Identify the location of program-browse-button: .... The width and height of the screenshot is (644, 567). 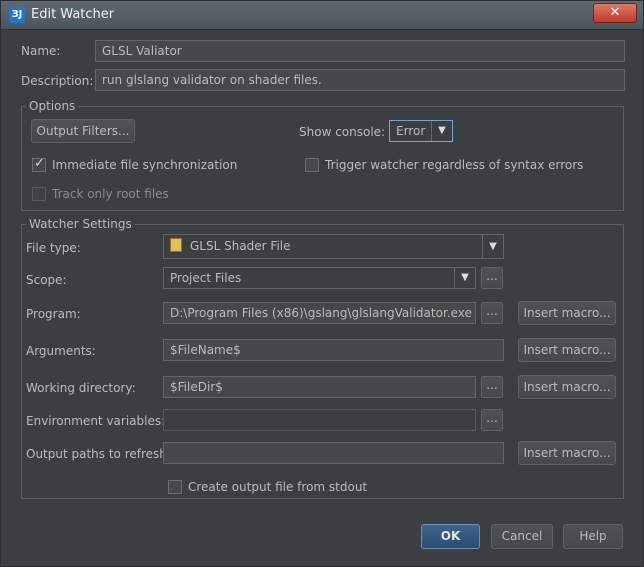
(492, 313).